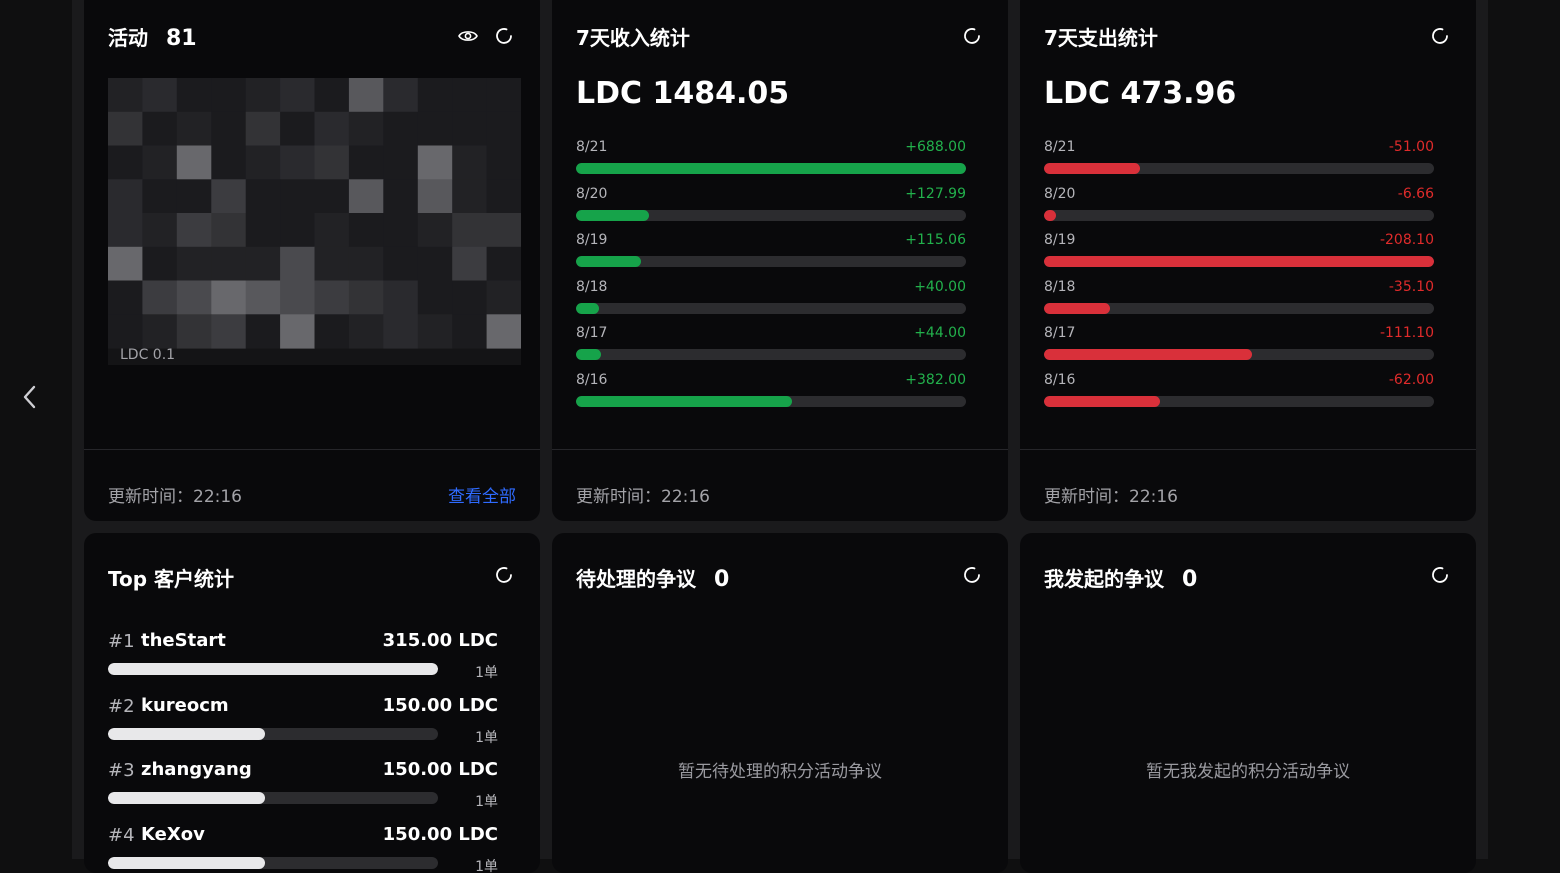  What do you see at coordinates (504, 36) in the screenshot?
I see `activity-refresh-button` at bounding box center [504, 36].